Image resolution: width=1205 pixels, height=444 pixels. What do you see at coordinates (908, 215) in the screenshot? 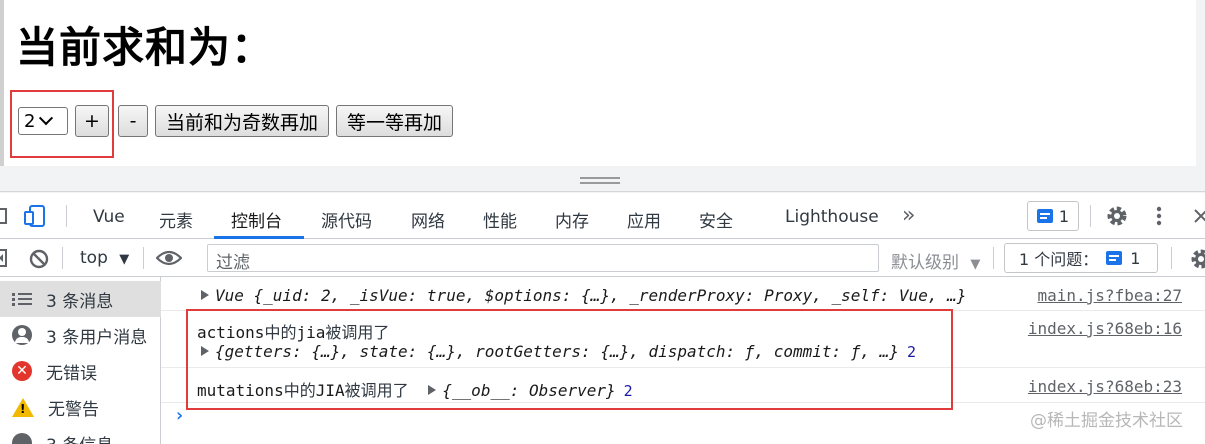
I see `more-tabs-icon: »` at bounding box center [908, 215].